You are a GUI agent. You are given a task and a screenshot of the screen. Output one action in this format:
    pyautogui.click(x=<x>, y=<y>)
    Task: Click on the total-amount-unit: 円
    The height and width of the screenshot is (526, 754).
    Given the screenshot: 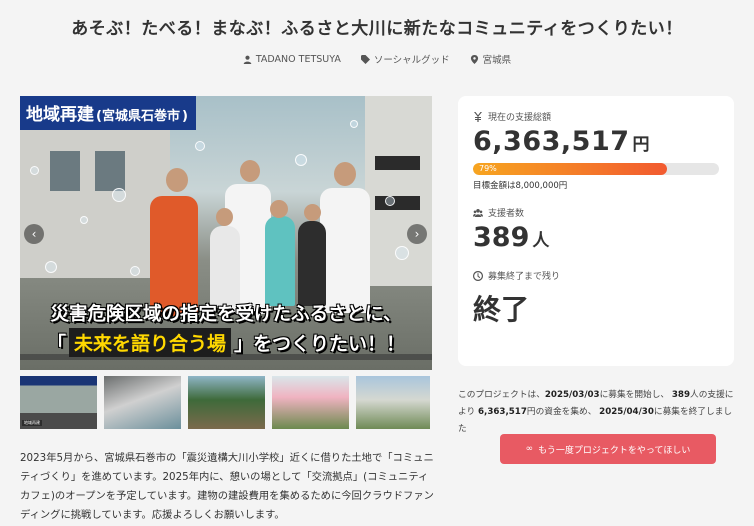 What is the action you would take?
    pyautogui.click(x=641, y=145)
    